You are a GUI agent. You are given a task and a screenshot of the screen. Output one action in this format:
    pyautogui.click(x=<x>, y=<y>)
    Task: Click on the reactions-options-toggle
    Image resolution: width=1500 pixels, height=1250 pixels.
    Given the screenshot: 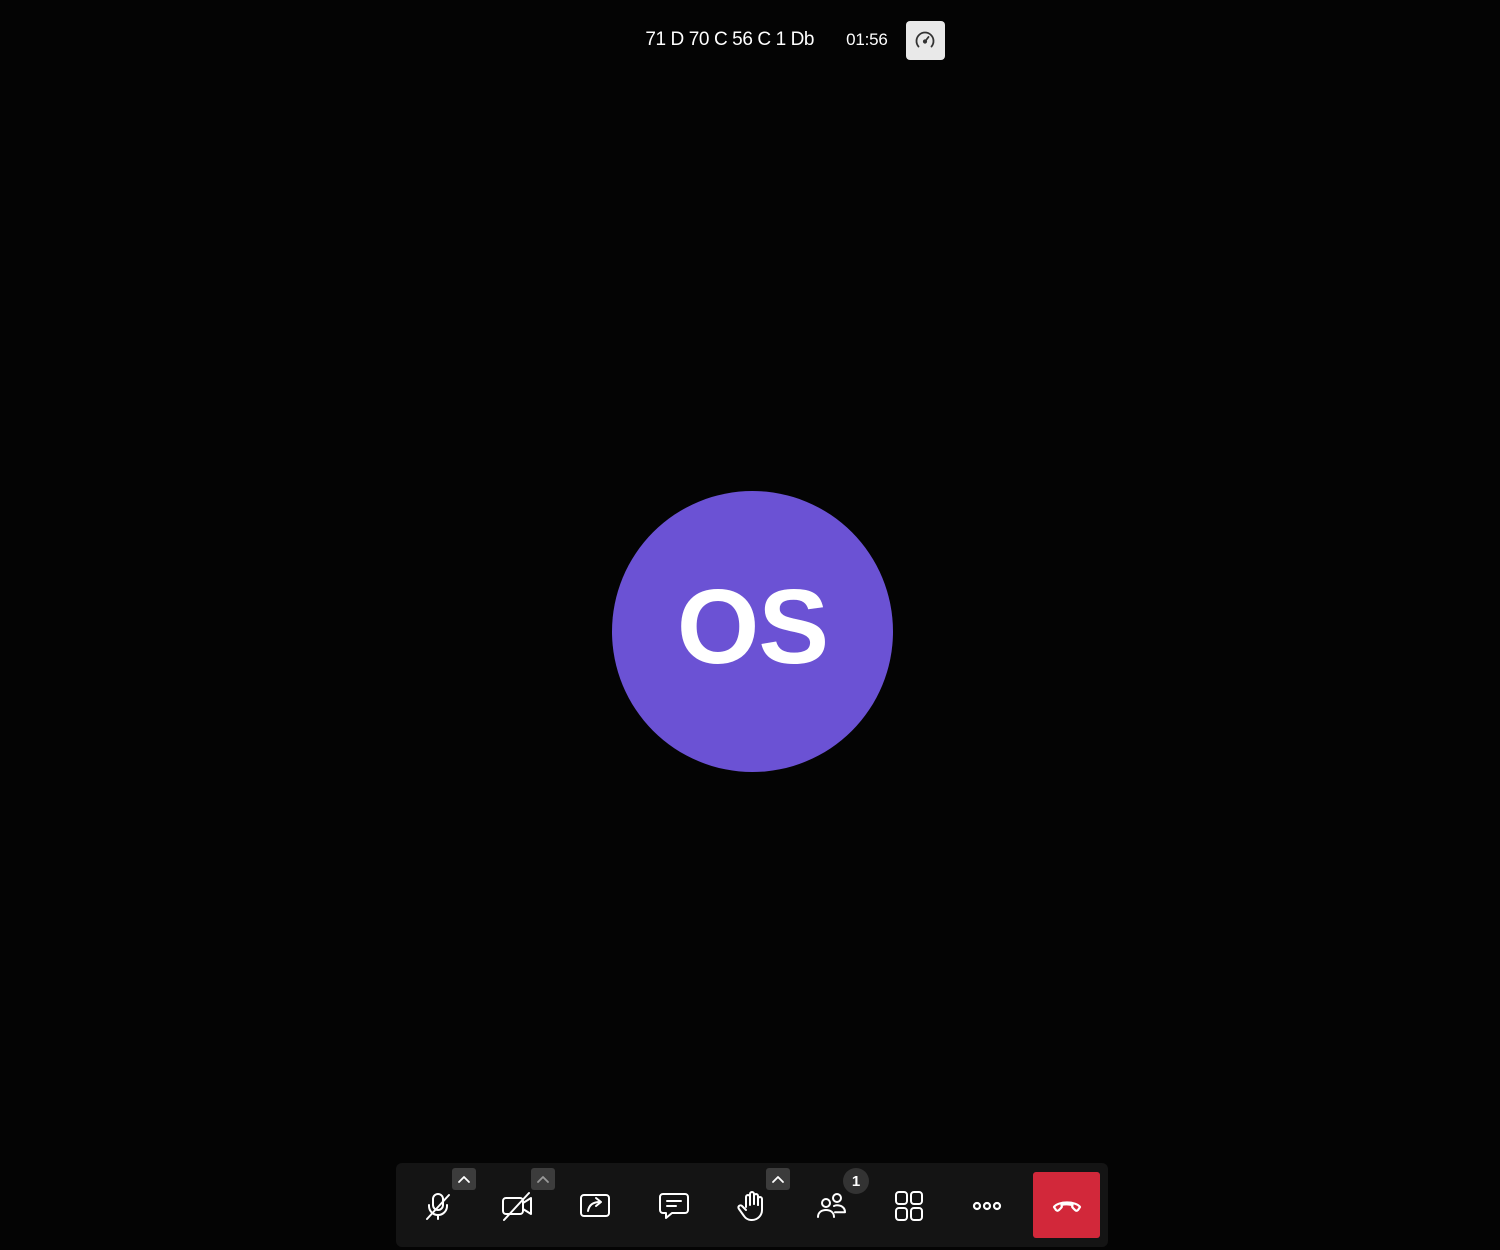 What is the action you would take?
    pyautogui.click(x=778, y=1179)
    